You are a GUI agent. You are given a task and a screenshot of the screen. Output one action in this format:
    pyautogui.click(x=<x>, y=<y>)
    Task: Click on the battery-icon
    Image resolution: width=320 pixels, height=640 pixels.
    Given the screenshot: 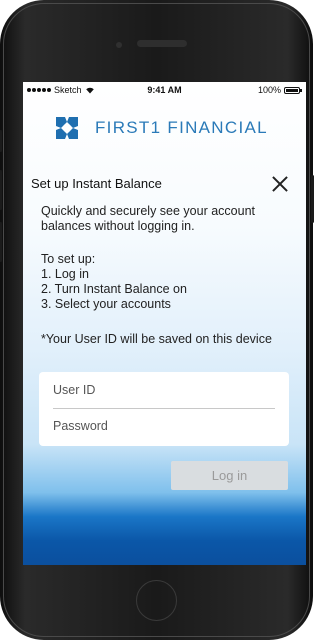 What is the action you would take?
    pyautogui.click(x=293, y=90)
    